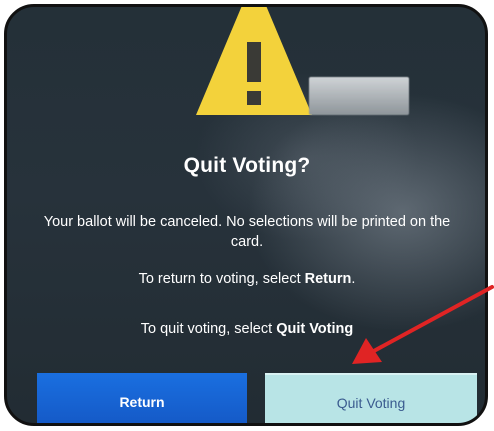 The height and width of the screenshot is (431, 494). Describe the element at coordinates (371, 398) in the screenshot. I see `quit-voting-button: Quit Voting` at that location.